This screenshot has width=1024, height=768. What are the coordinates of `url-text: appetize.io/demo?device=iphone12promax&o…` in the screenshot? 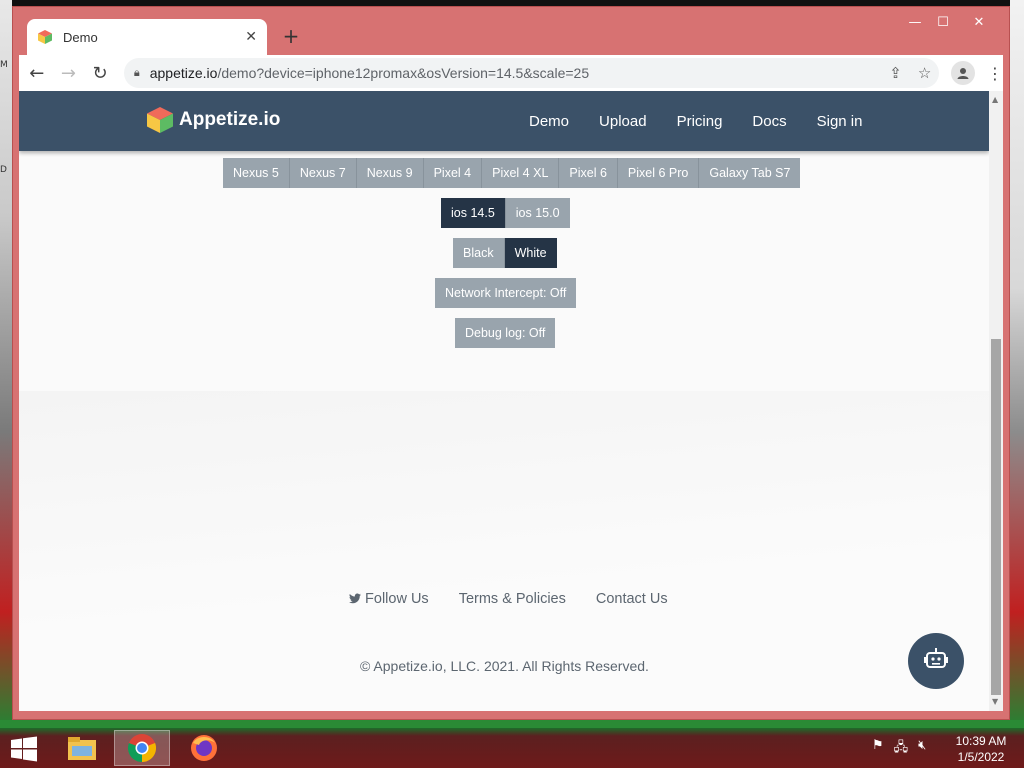 It's located at (369, 73).